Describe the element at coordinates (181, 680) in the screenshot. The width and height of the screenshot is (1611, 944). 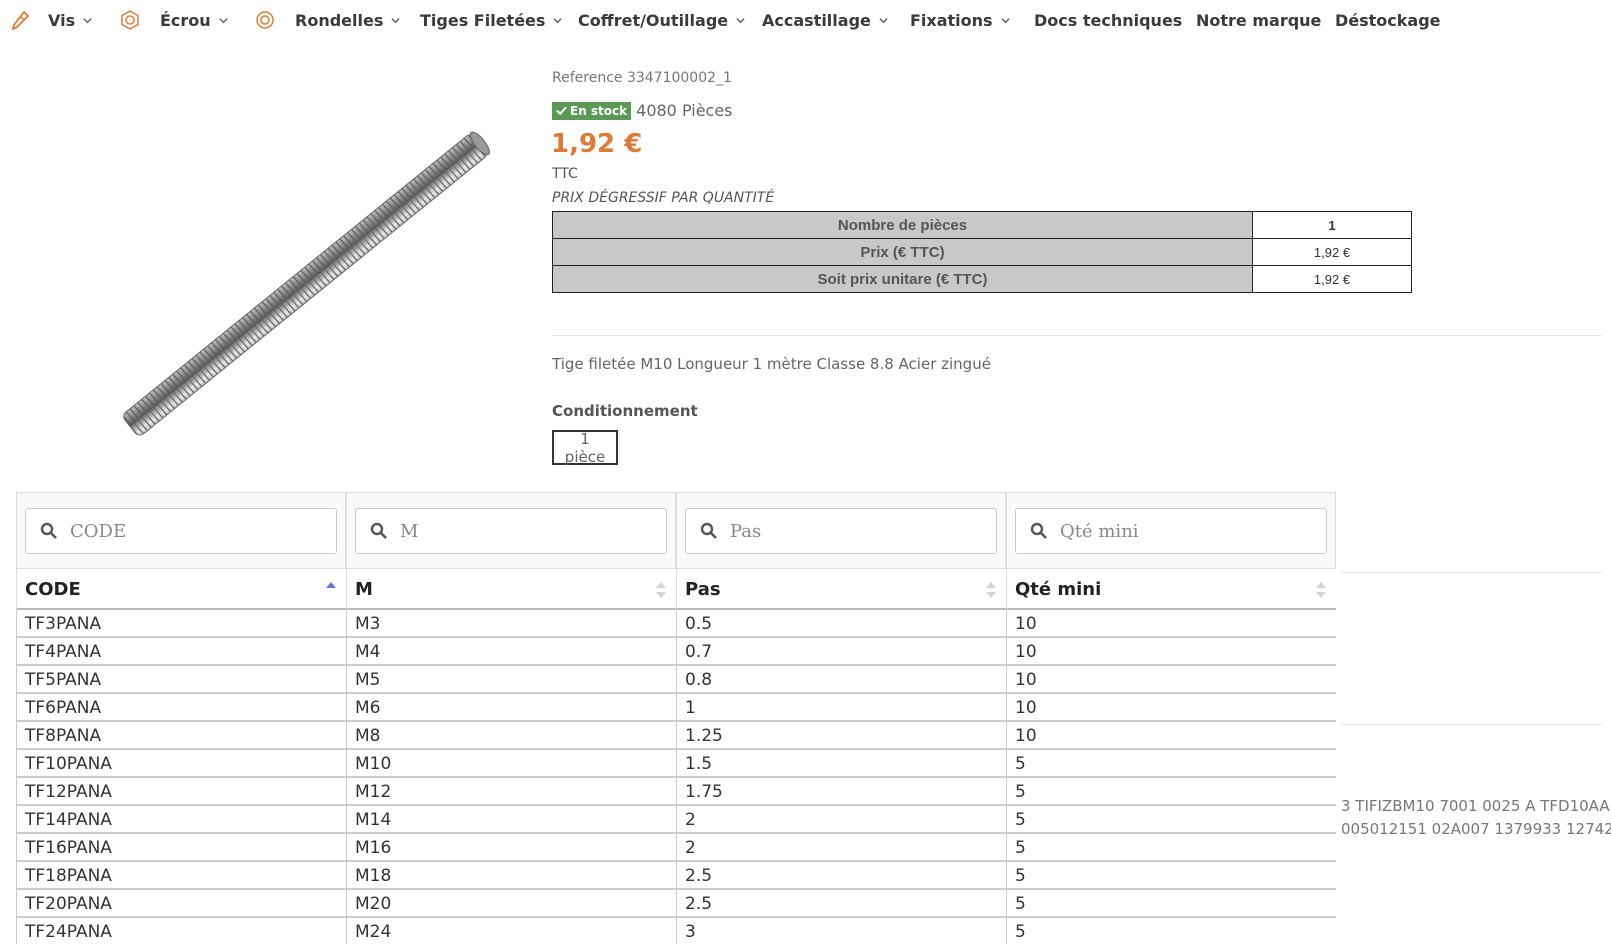
I see `cell-code: TF5PANA` at that location.